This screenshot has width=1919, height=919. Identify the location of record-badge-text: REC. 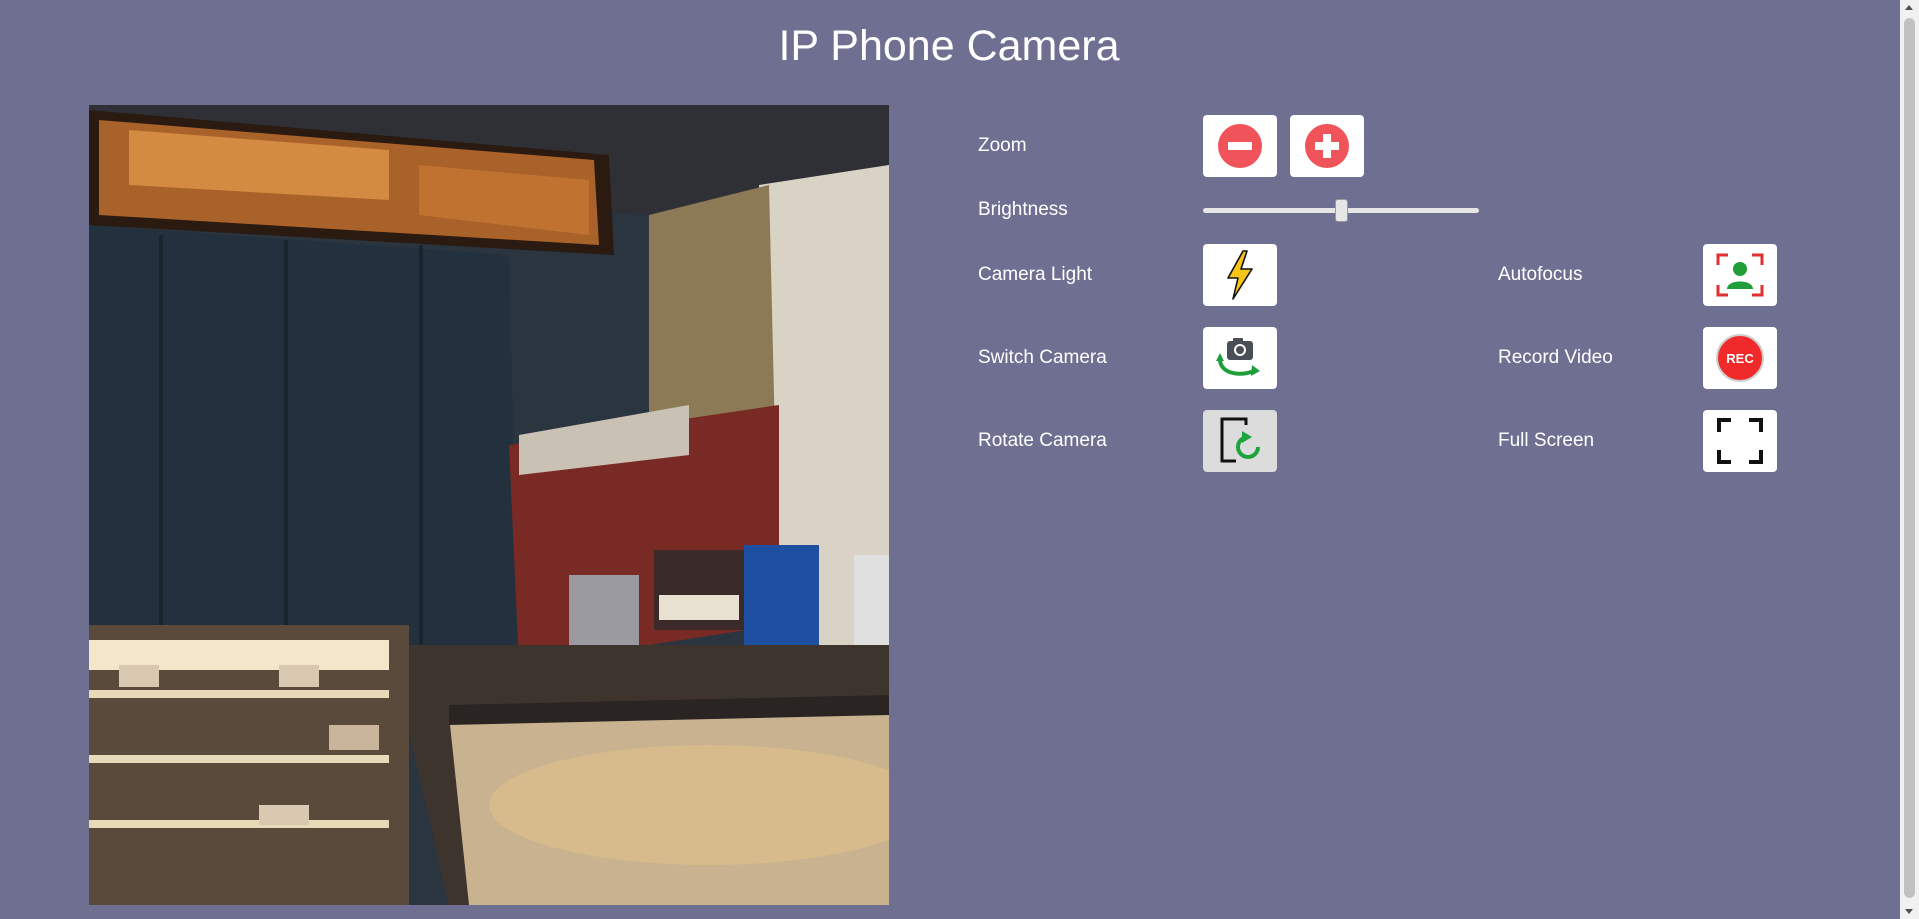
(1740, 358).